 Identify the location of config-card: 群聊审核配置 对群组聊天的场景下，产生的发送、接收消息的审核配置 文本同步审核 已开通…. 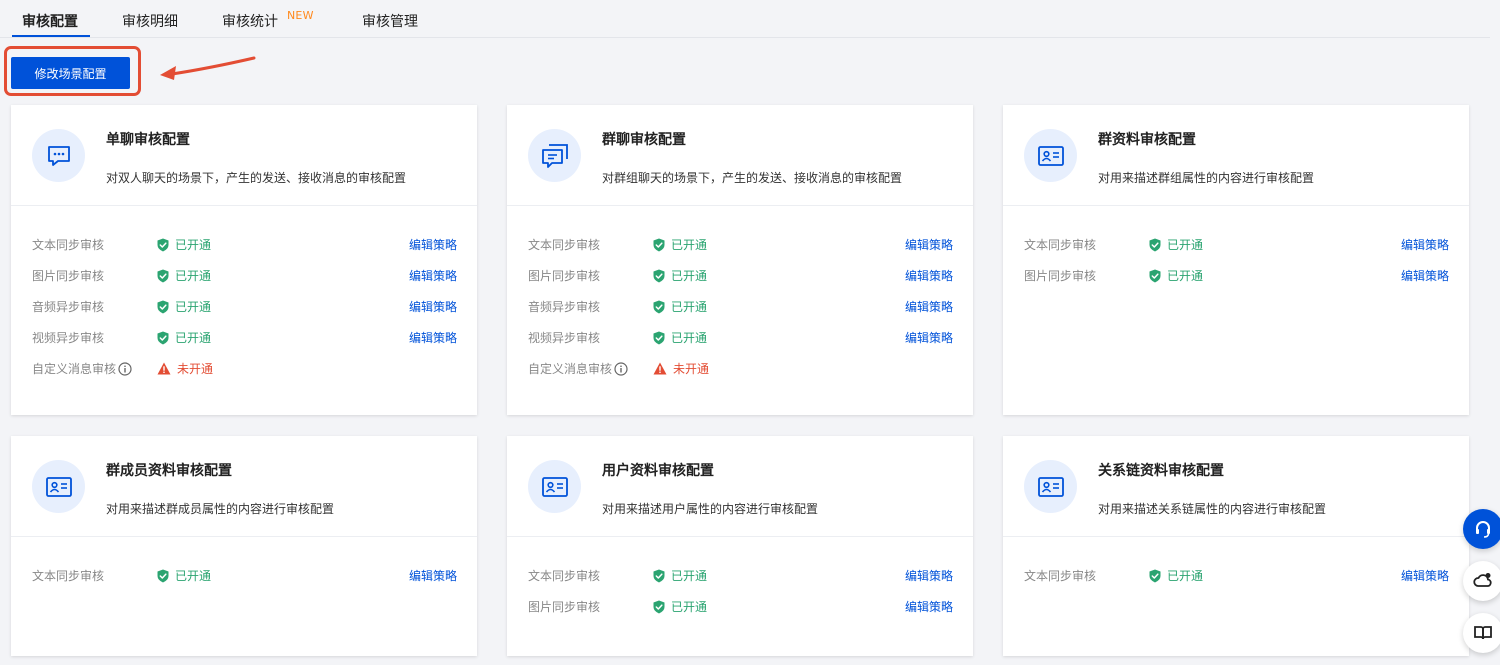
(740, 260).